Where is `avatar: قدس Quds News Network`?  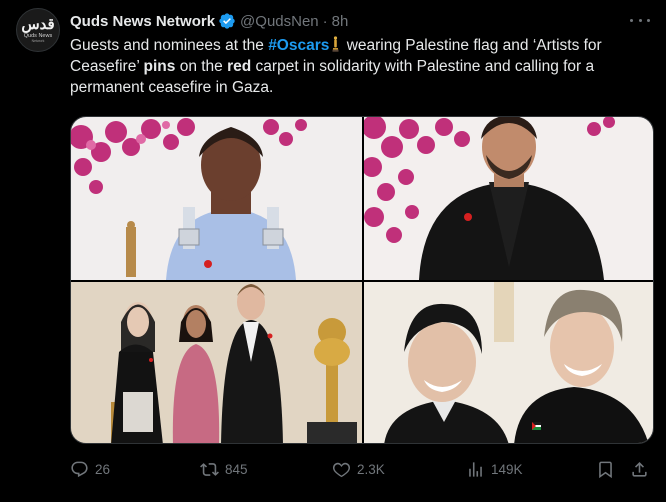 avatar: قدس Quds News Network is located at coordinates (38, 30).